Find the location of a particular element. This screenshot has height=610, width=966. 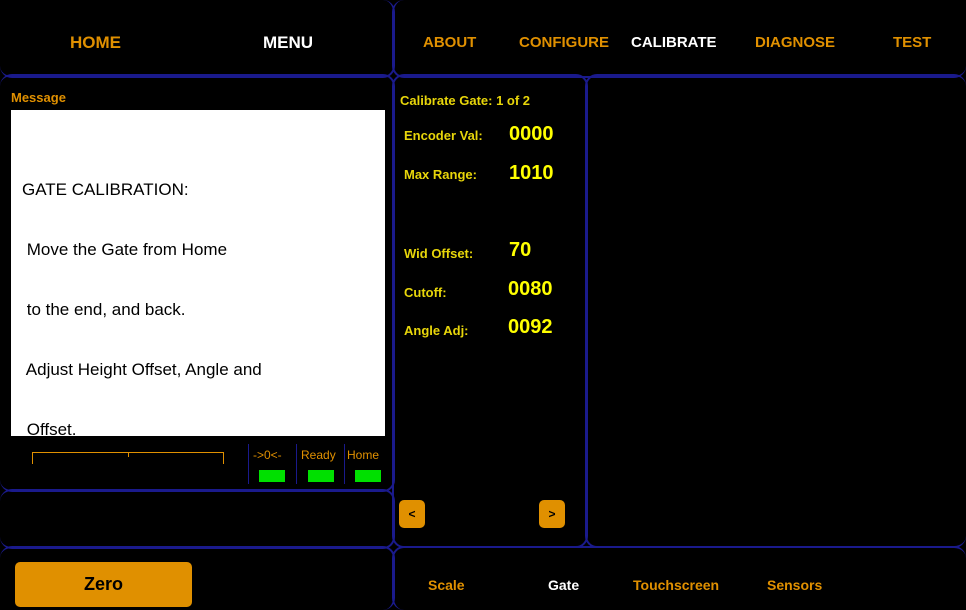

wid-offset-label: Wid Offset: is located at coordinates (439, 253).